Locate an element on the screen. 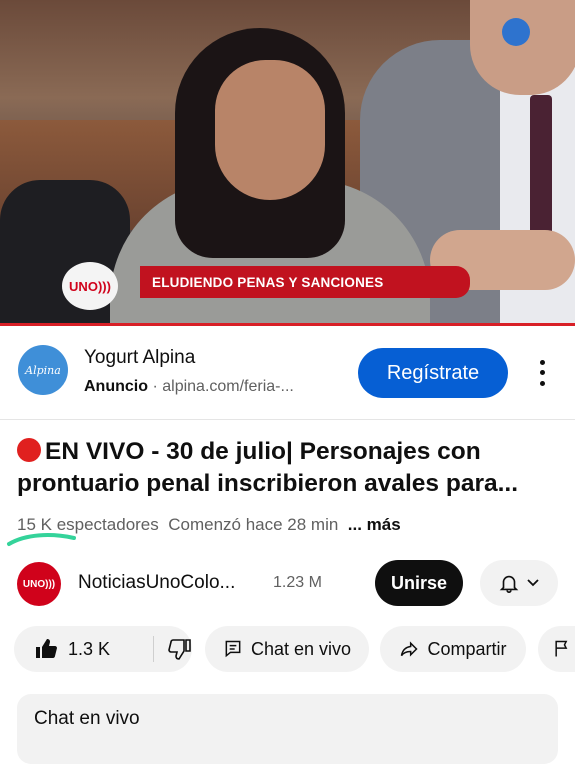 This screenshot has width=575, height=764. broadcast-watermark-icon is located at coordinates (516, 32).